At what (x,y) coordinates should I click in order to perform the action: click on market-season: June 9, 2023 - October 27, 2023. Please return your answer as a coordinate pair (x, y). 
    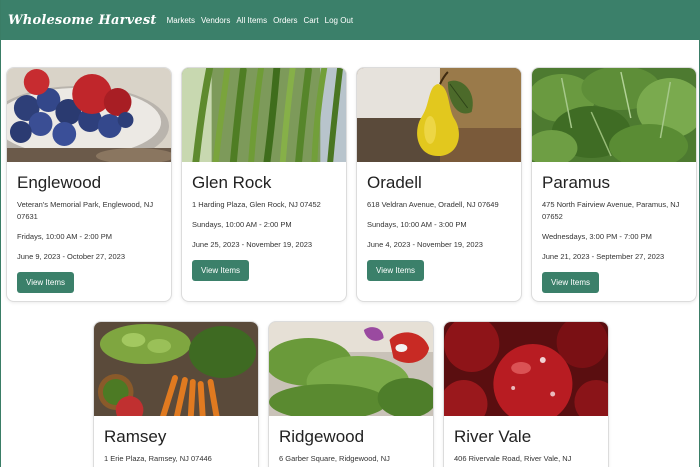
    Looking at the image, I should click on (71, 256).